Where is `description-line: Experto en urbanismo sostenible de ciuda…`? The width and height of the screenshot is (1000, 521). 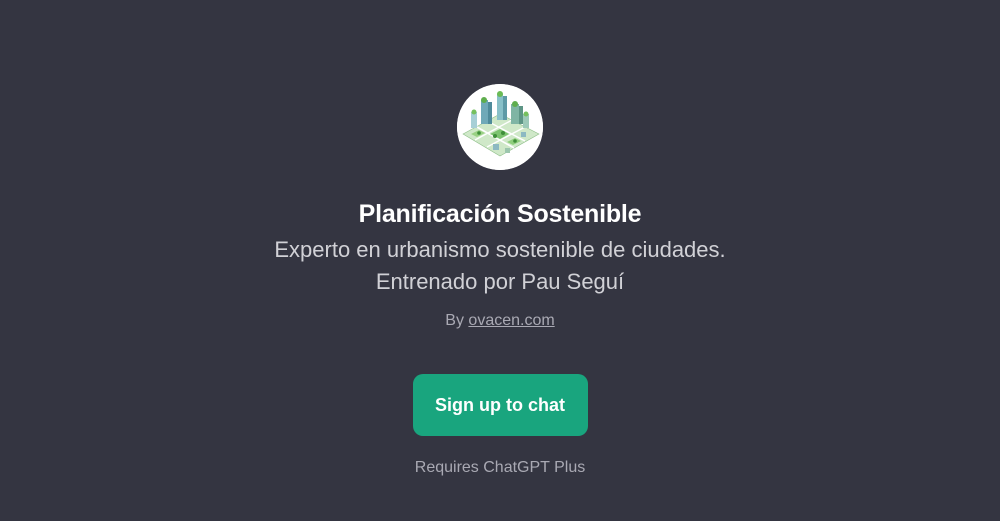 description-line: Experto en urbanismo sostenible de ciuda… is located at coordinates (500, 249).